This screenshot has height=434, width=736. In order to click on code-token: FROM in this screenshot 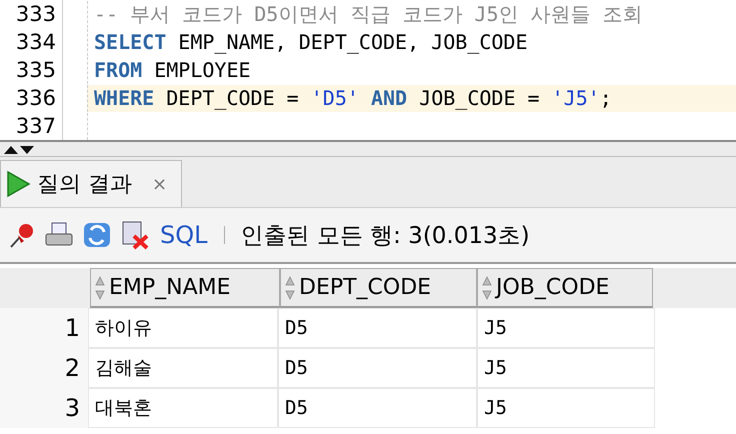, I will do `click(118, 70)`.